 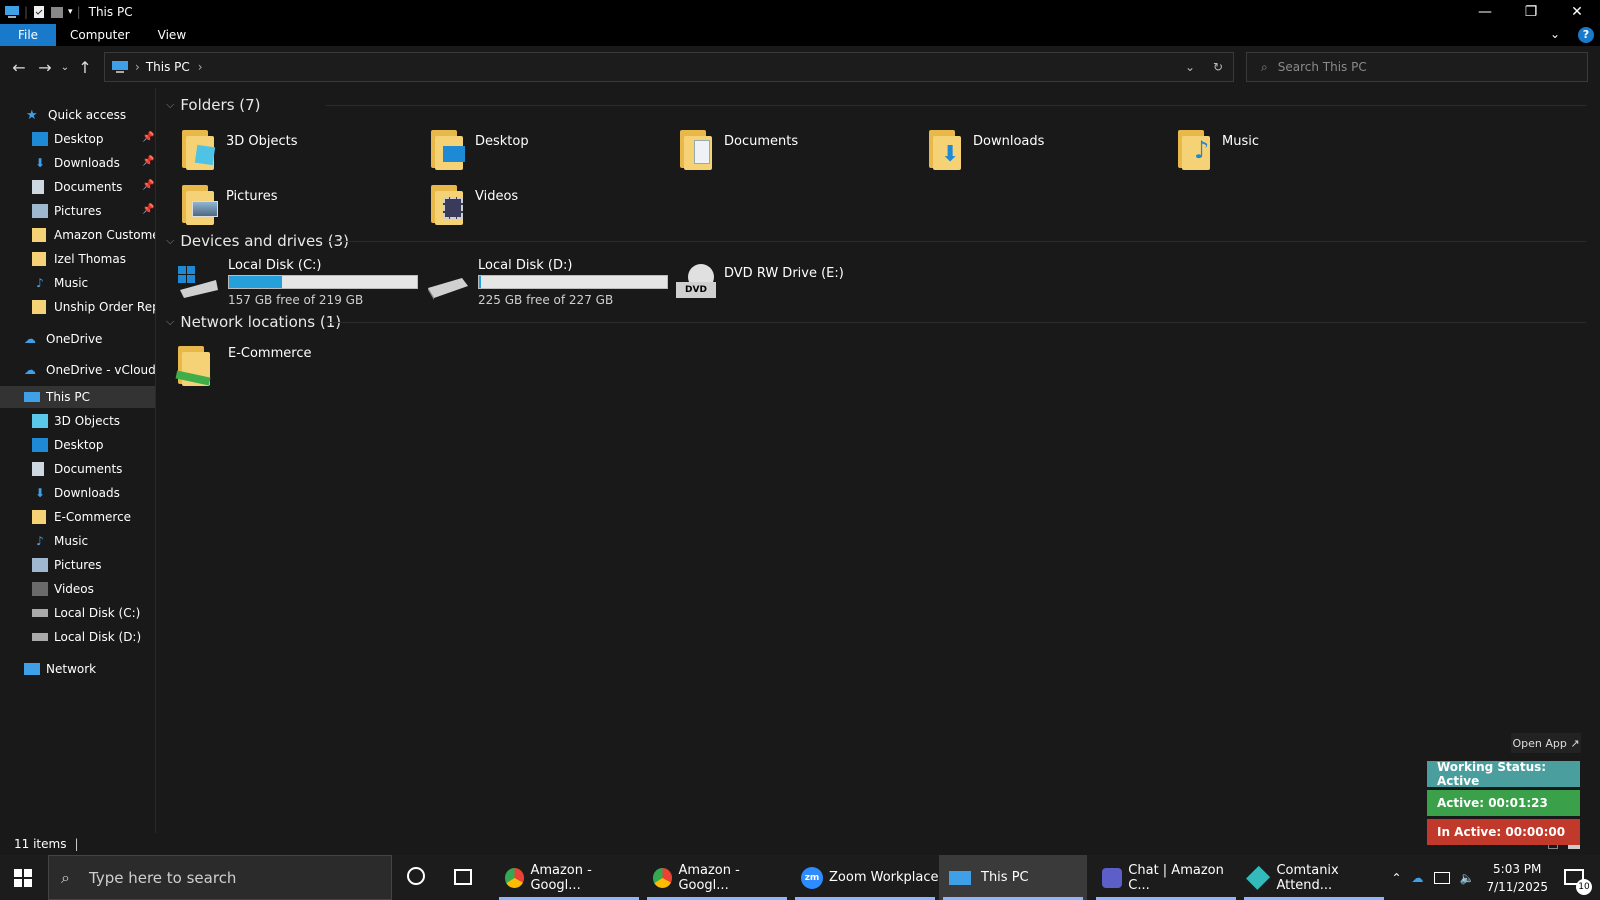 What do you see at coordinates (89, 370) in the screenshot?
I see `sidebar-item-onedrive-business: ☁ OneDrive - vCloud Cl` at bounding box center [89, 370].